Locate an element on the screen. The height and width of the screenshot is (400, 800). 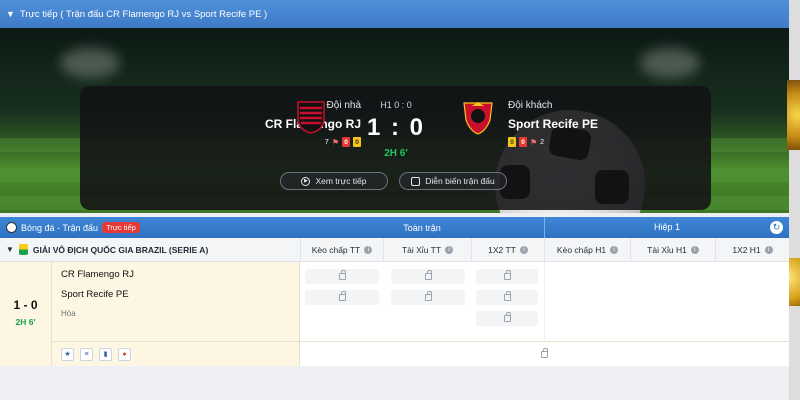
match-time: 2H 6' is located at coordinates (25, 322).